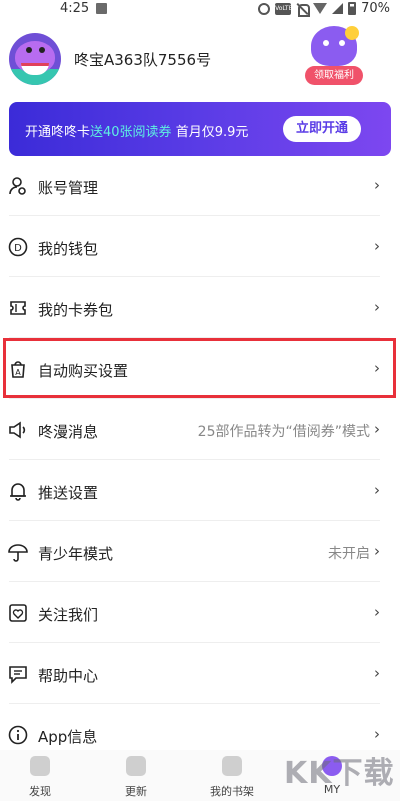 This screenshot has height=801, width=400. I want to click on ticket-icon, so click(18, 308).